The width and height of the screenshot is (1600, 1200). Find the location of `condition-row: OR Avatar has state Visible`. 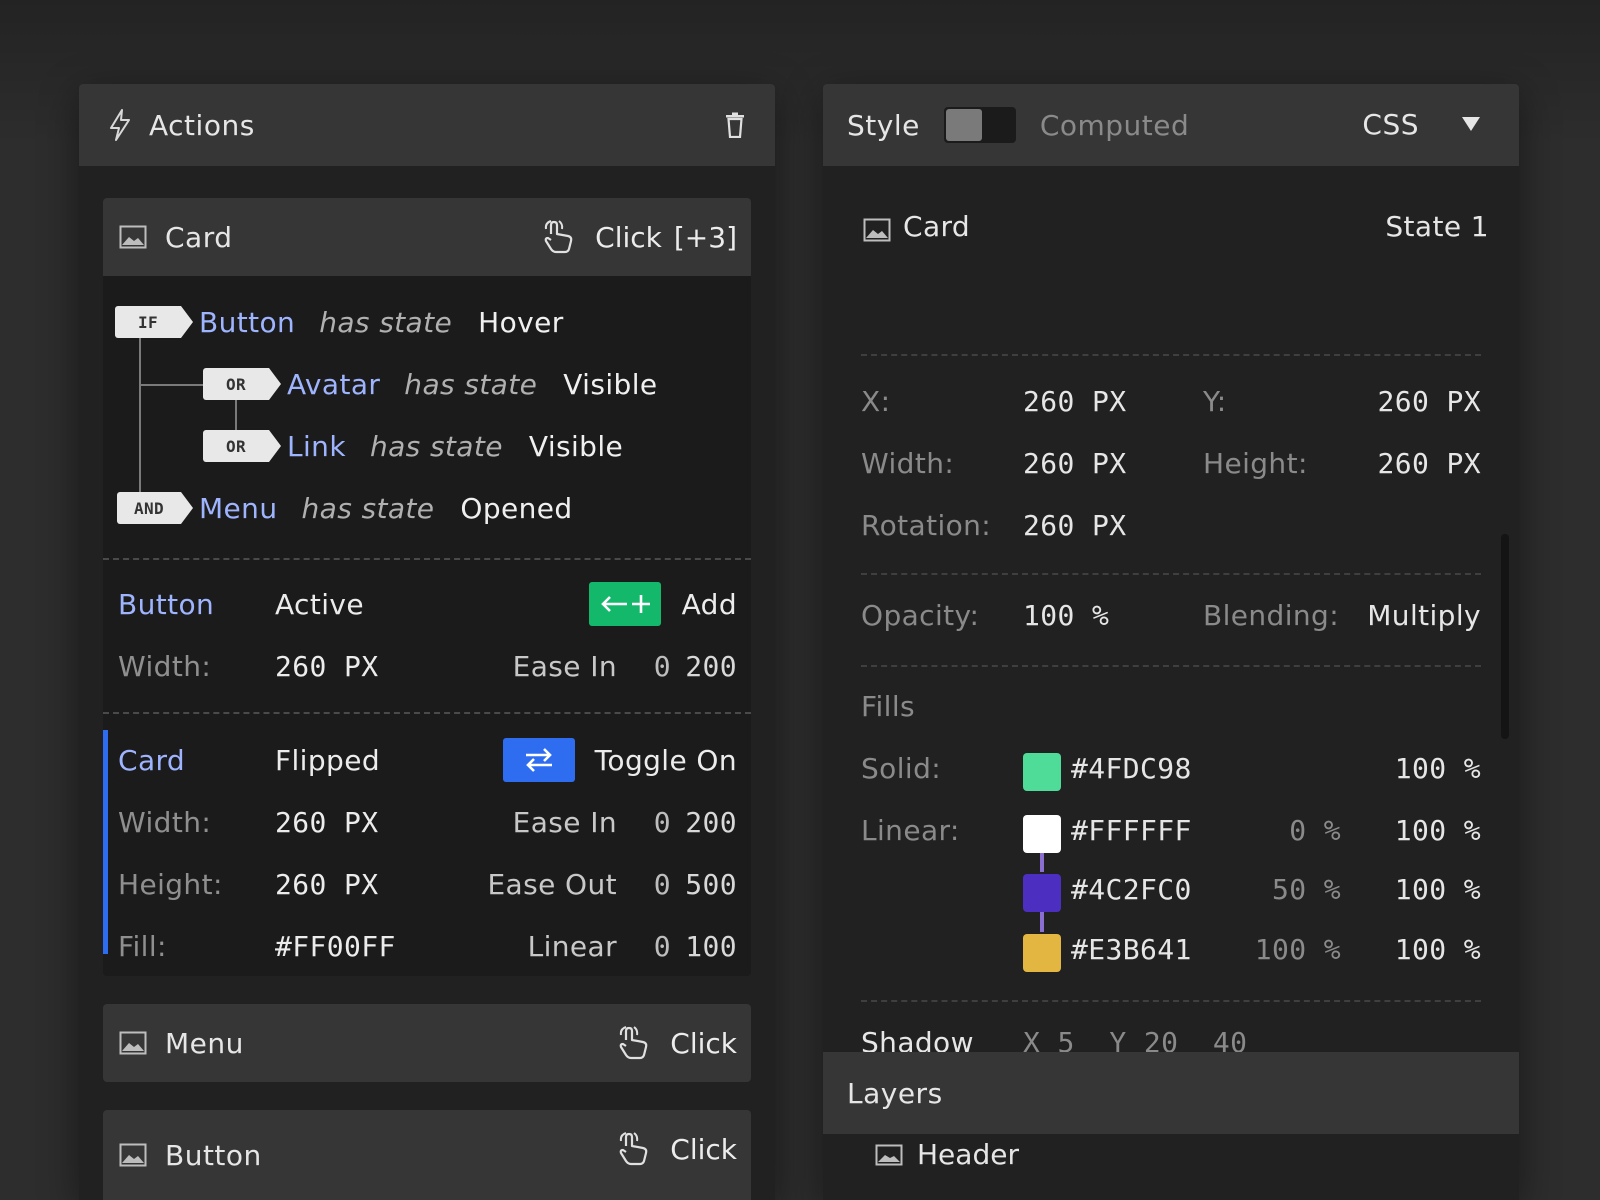

condition-row: OR Avatar has state Visible is located at coordinates (430, 384).